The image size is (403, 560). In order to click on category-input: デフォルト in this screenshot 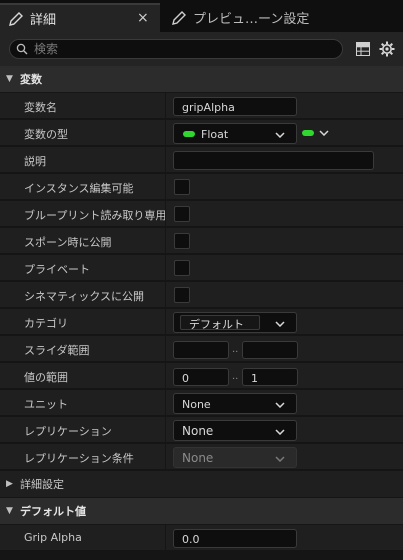, I will do `click(220, 323)`.